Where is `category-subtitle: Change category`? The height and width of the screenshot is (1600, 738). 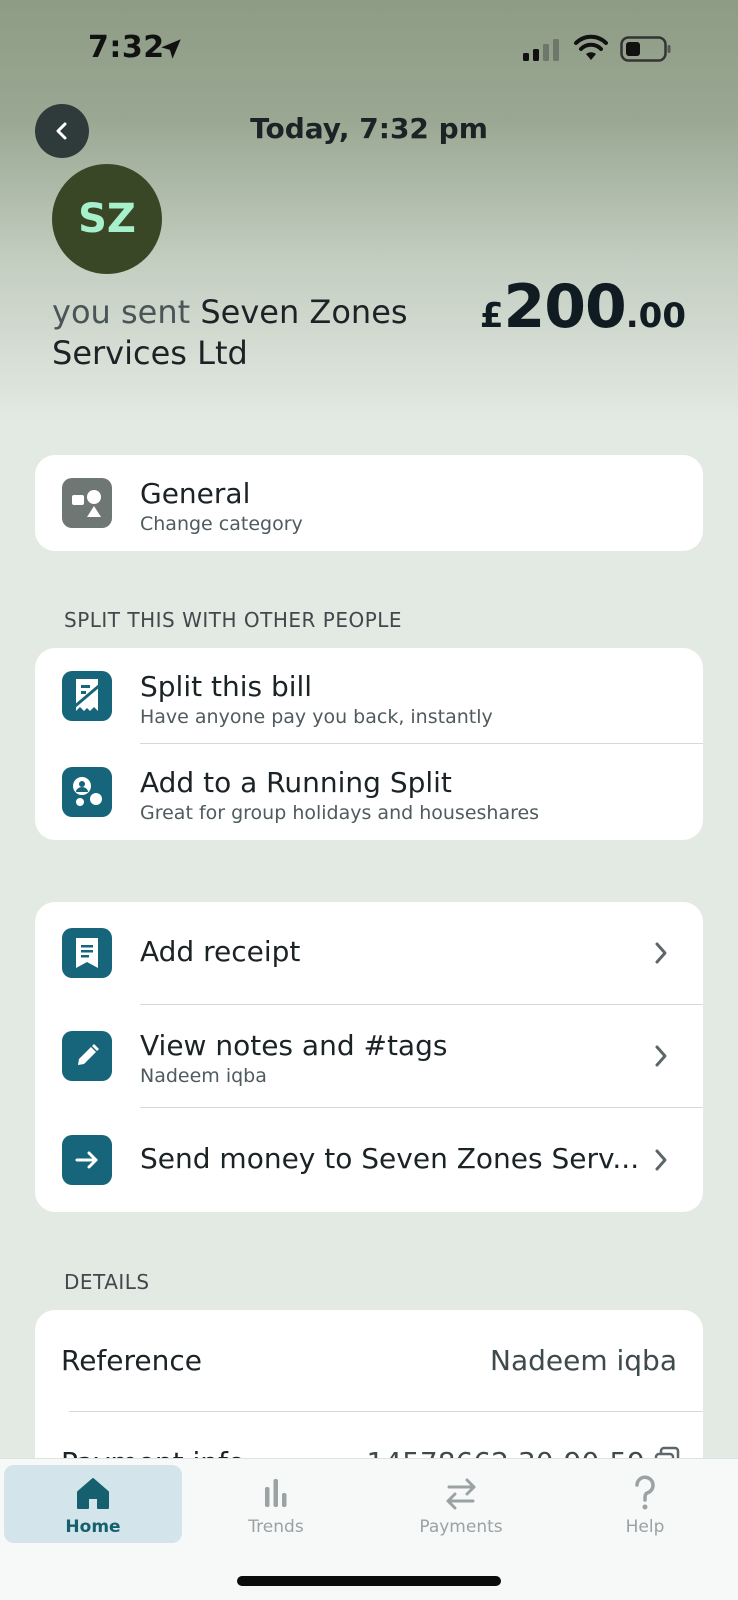
category-subtitle: Change category is located at coordinates (221, 524).